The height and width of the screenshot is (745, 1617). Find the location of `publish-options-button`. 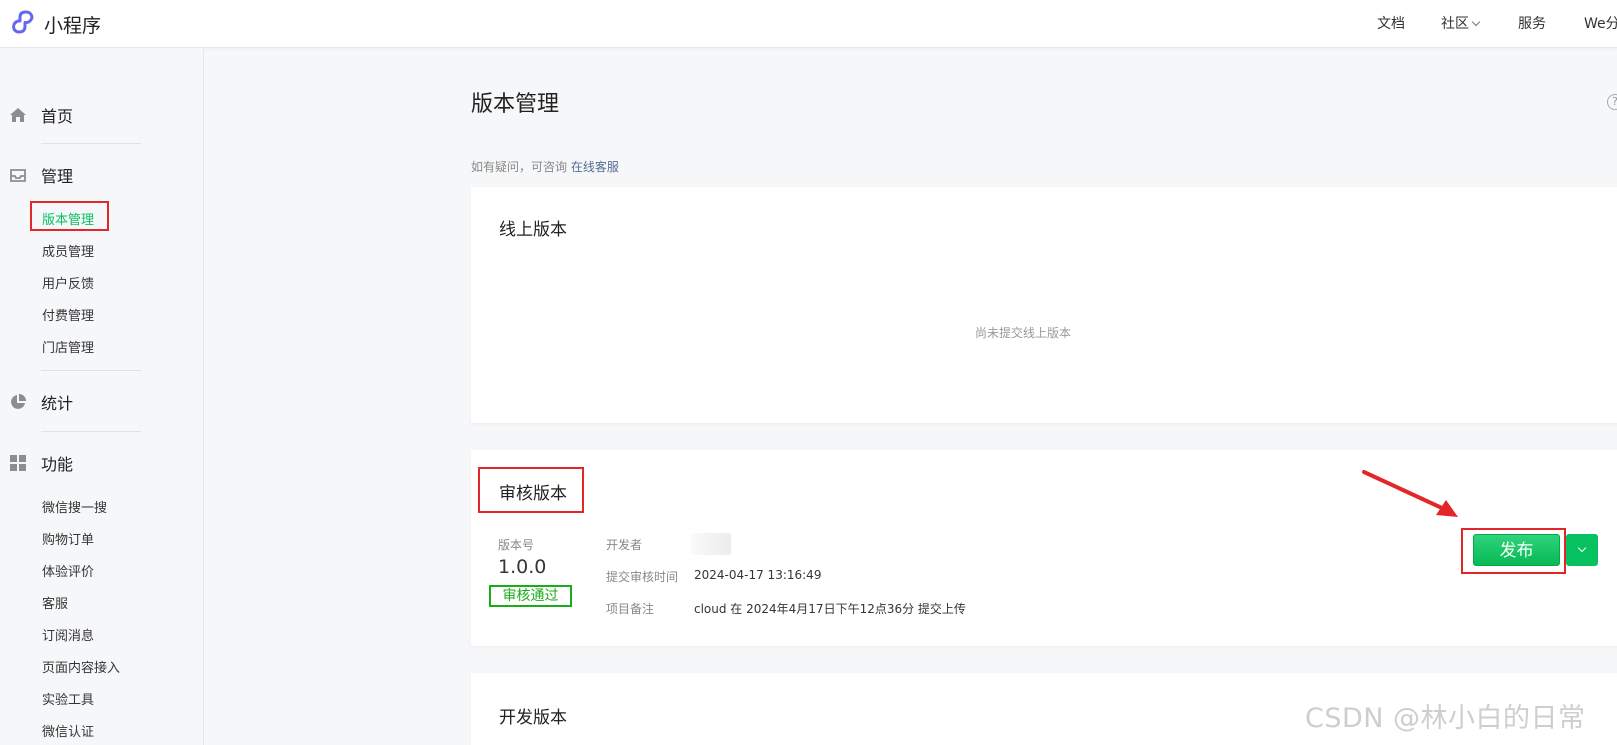

publish-options-button is located at coordinates (1582, 550).